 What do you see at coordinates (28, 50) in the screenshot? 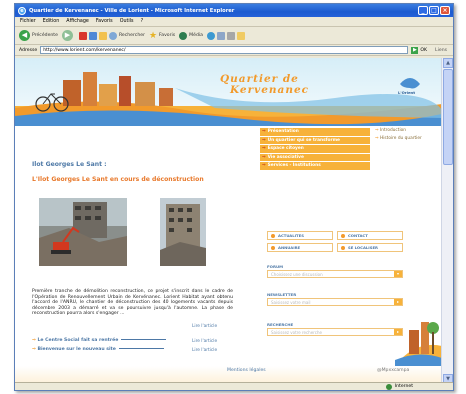
I see `address-label: Adresse` at bounding box center [28, 50].